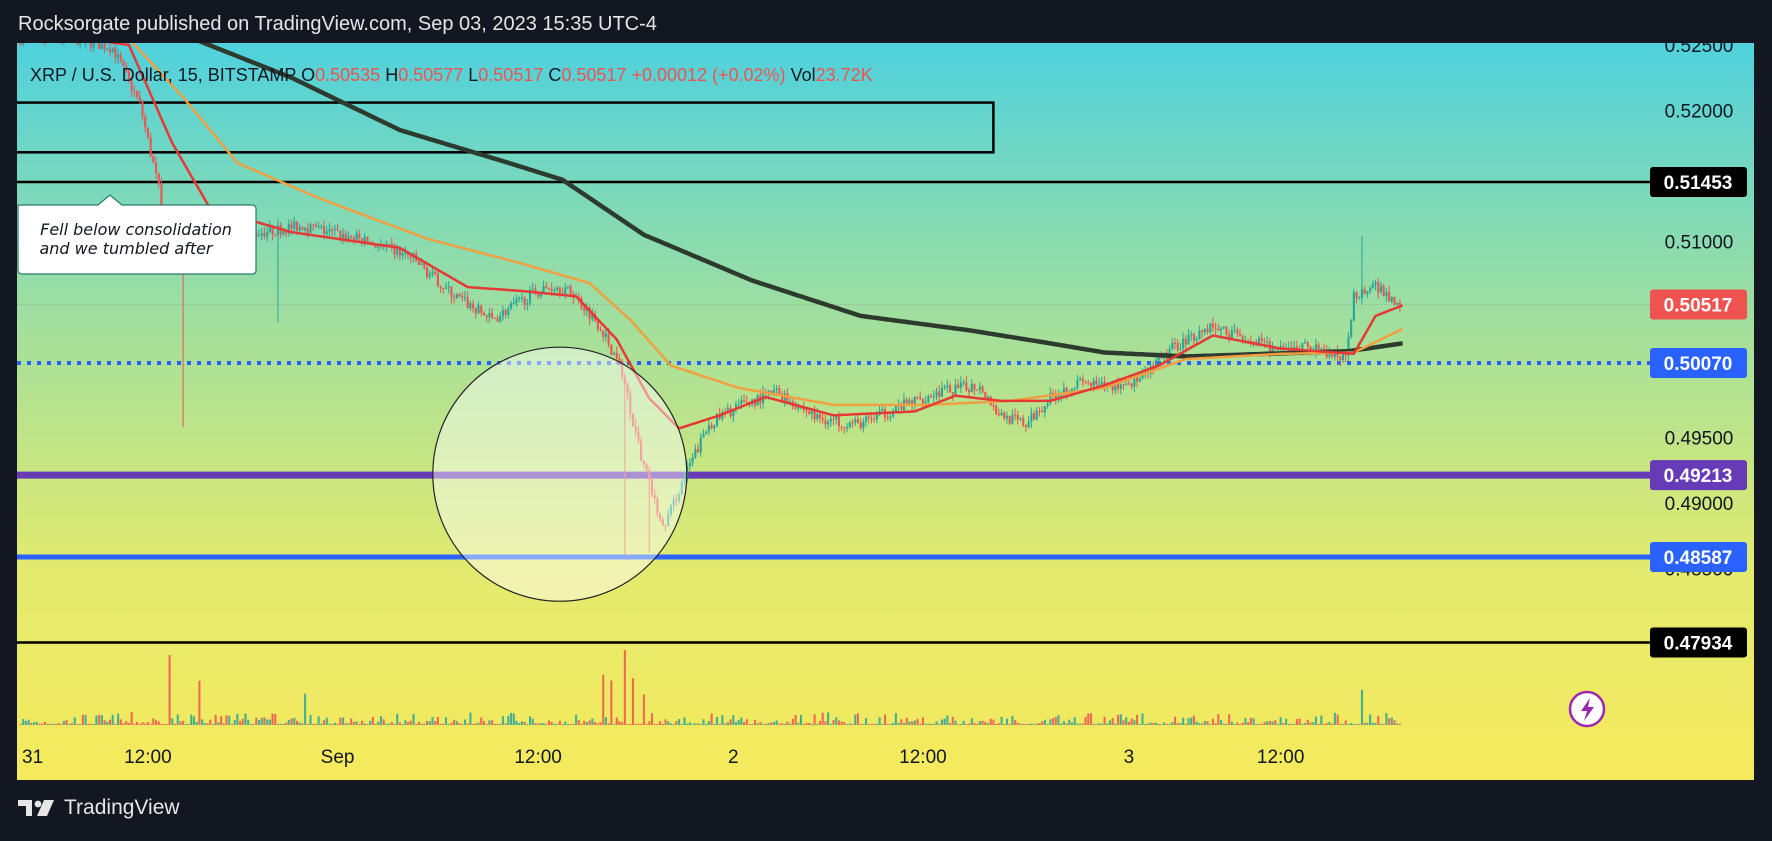 The width and height of the screenshot is (1772, 841). What do you see at coordinates (538, 757) in the screenshot?
I see `x-tick-label: 12:00` at bounding box center [538, 757].